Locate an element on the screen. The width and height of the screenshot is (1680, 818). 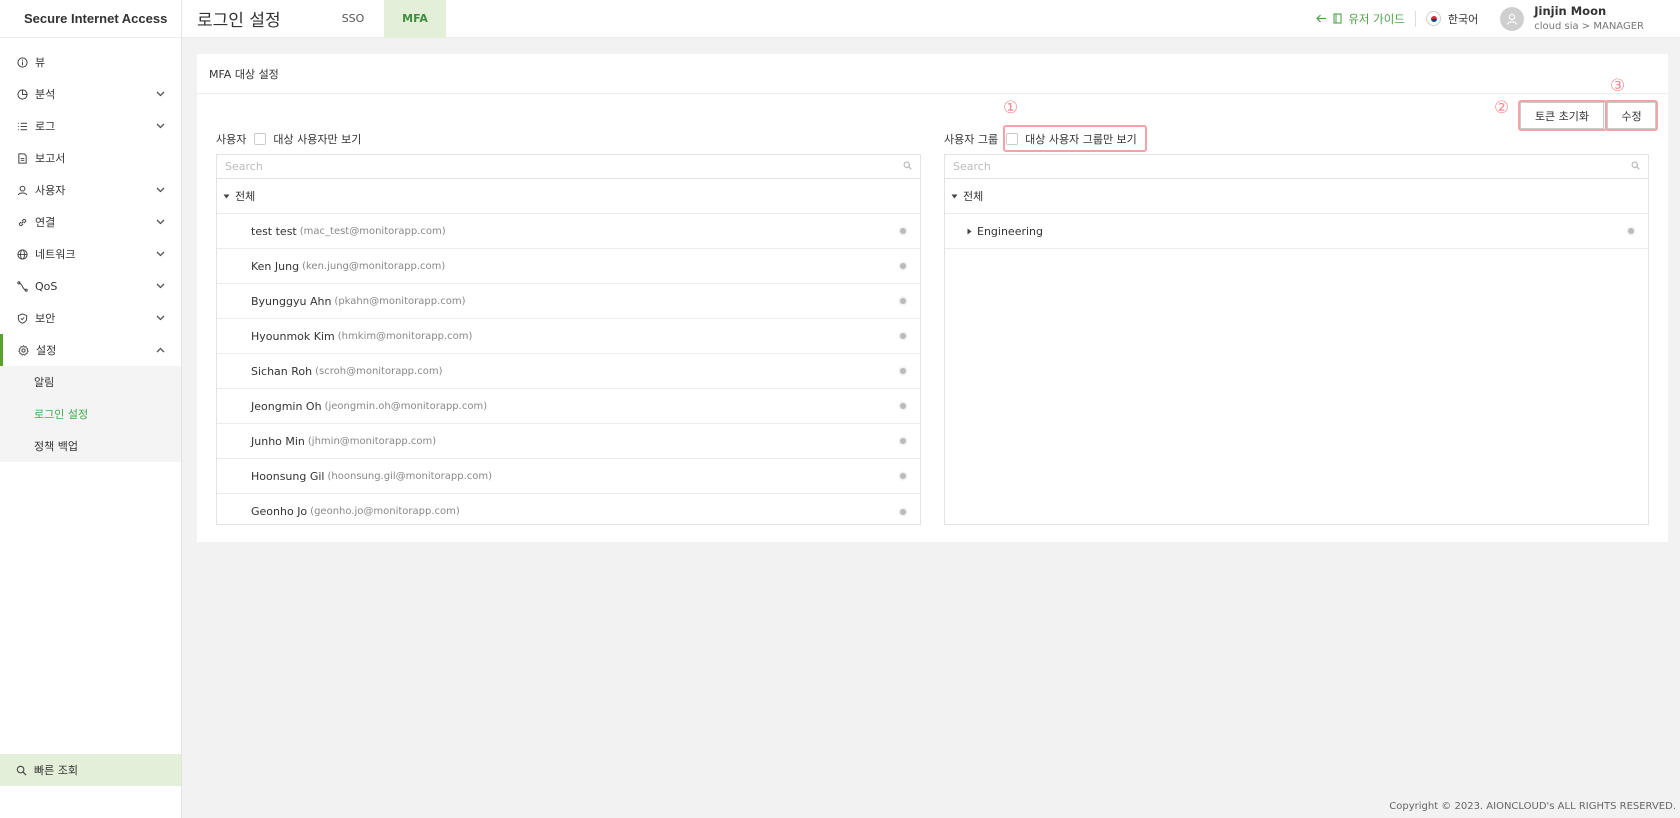
panel-title: MFA 대상 설정 is located at coordinates (932, 74).